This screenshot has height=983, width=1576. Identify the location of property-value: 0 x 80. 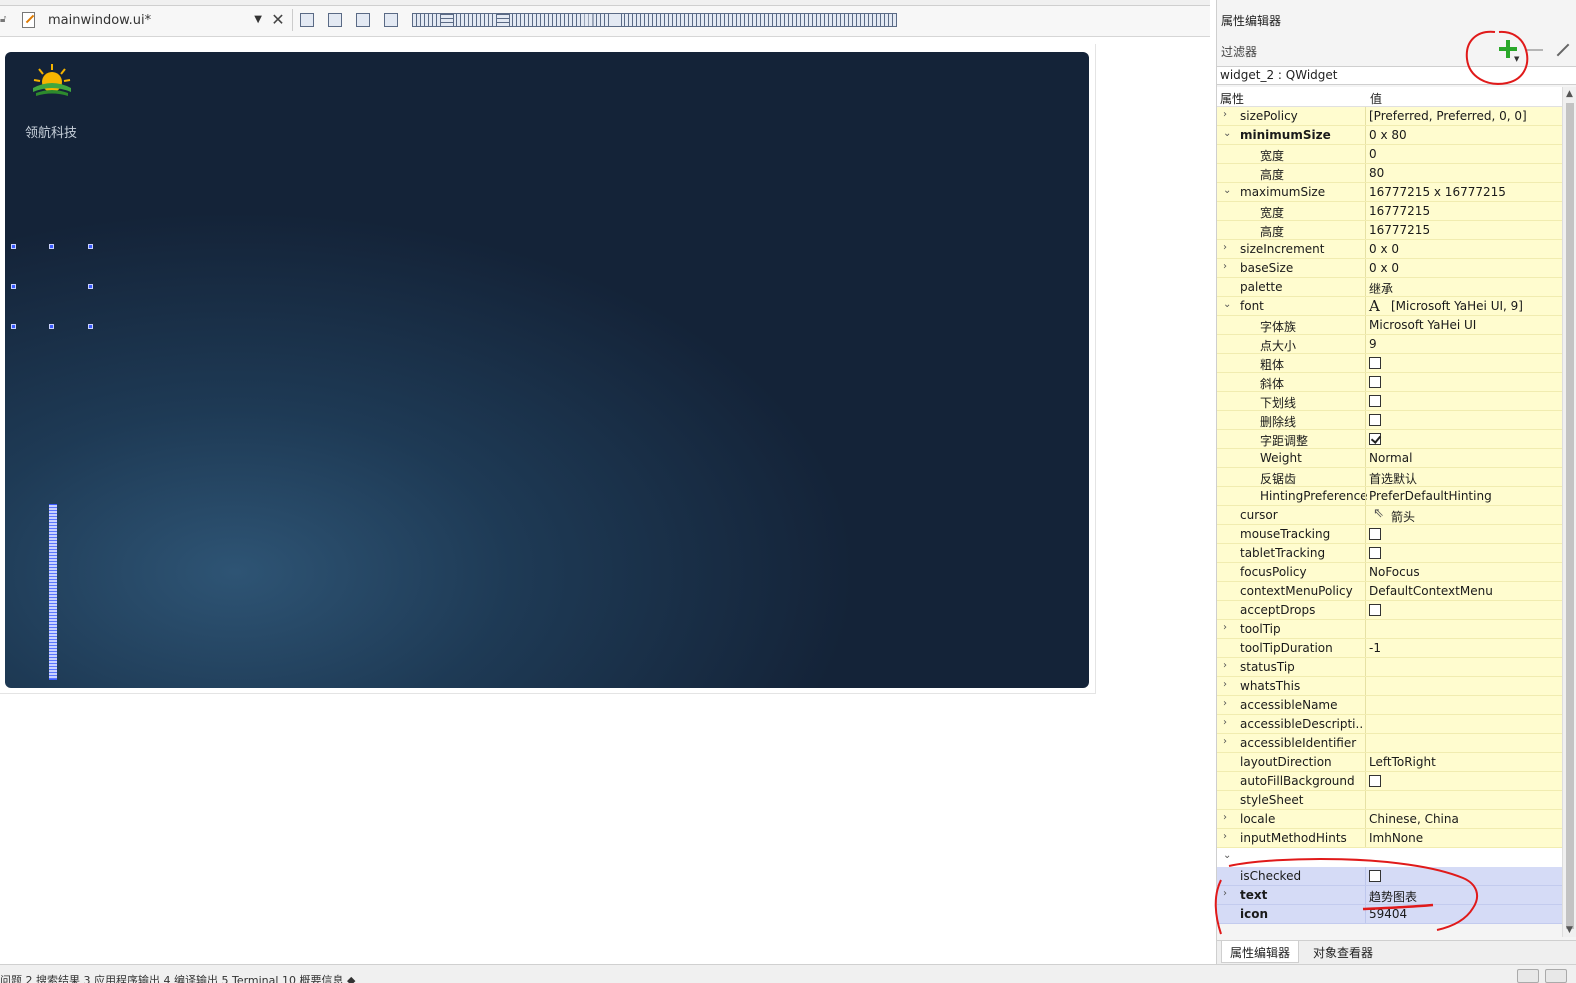
(1388, 135).